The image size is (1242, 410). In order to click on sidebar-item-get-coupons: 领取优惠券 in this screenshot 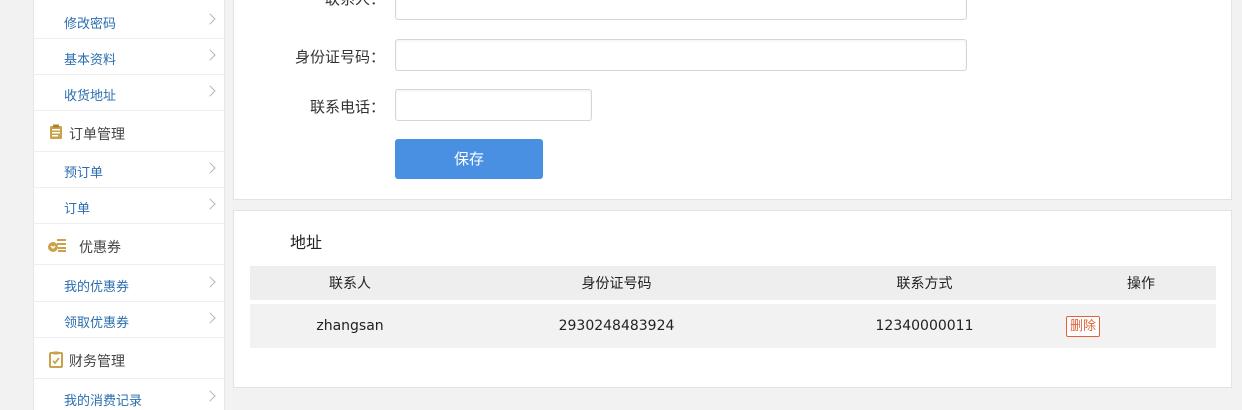, I will do `click(129, 320)`.